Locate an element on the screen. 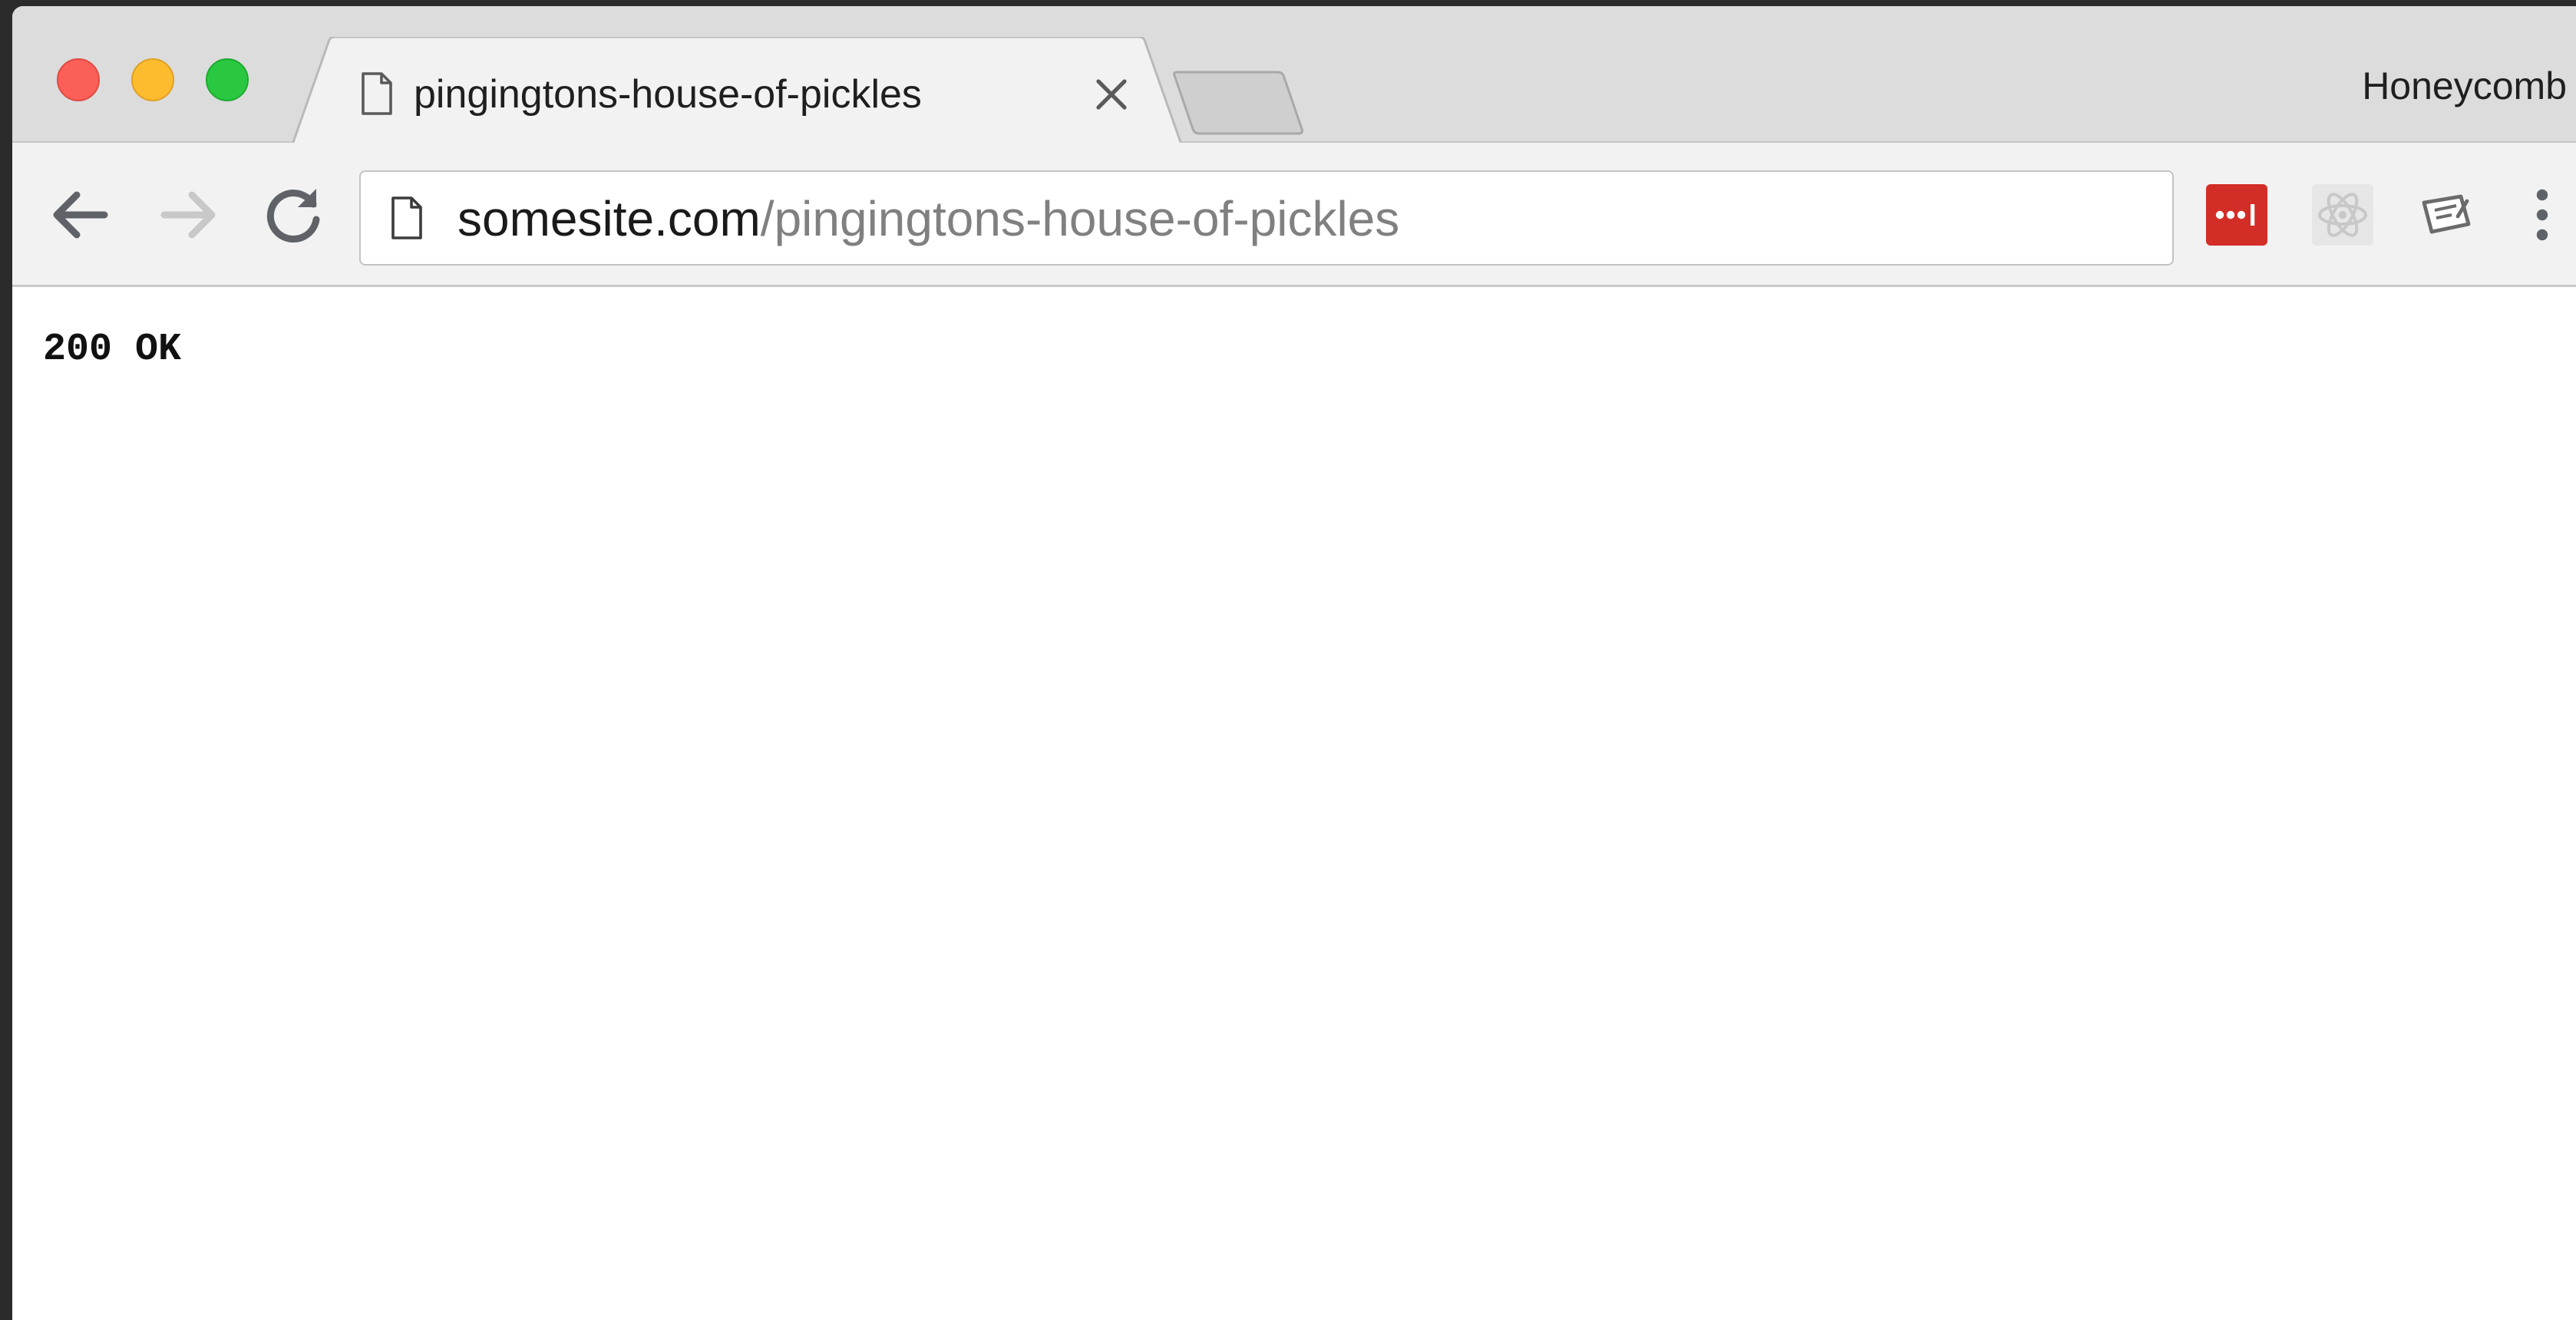  tab-strip: pingingtons-house-of-pickles Honeycomb is located at coordinates (1294, 75).